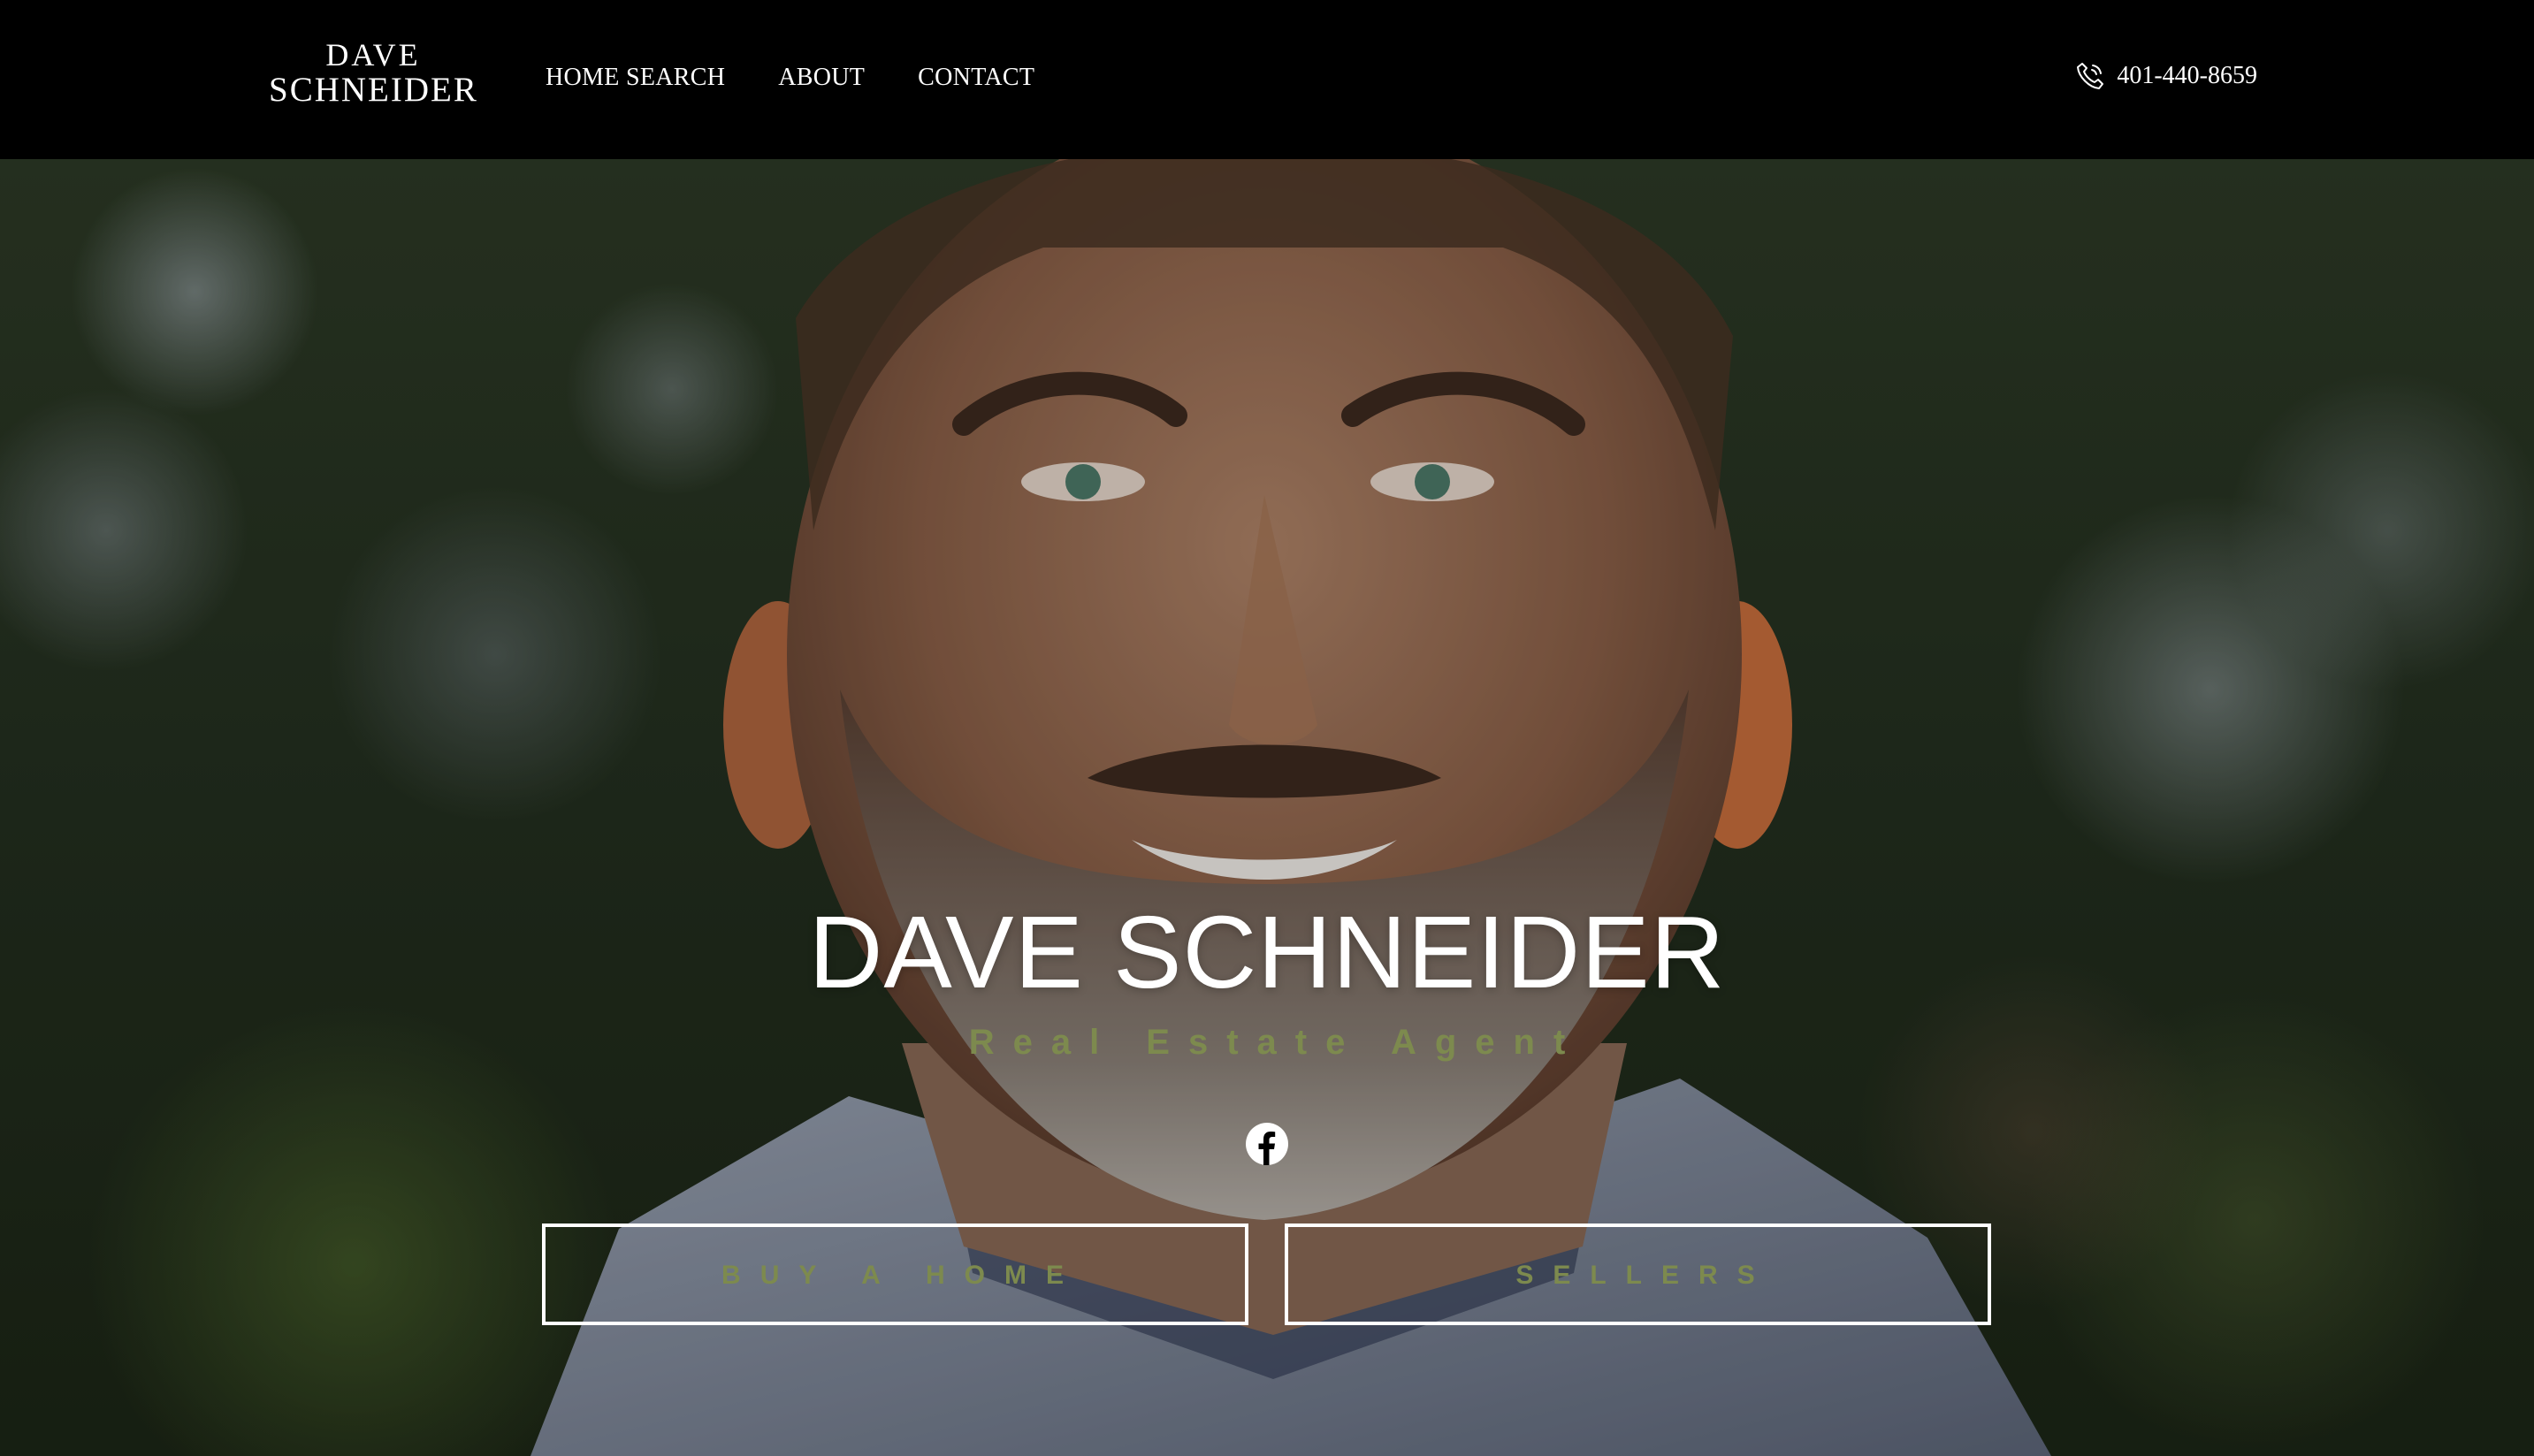 The image size is (2534, 1456). Describe the element at coordinates (2187, 75) in the screenshot. I see `phone-number: 401-440-8659` at that location.